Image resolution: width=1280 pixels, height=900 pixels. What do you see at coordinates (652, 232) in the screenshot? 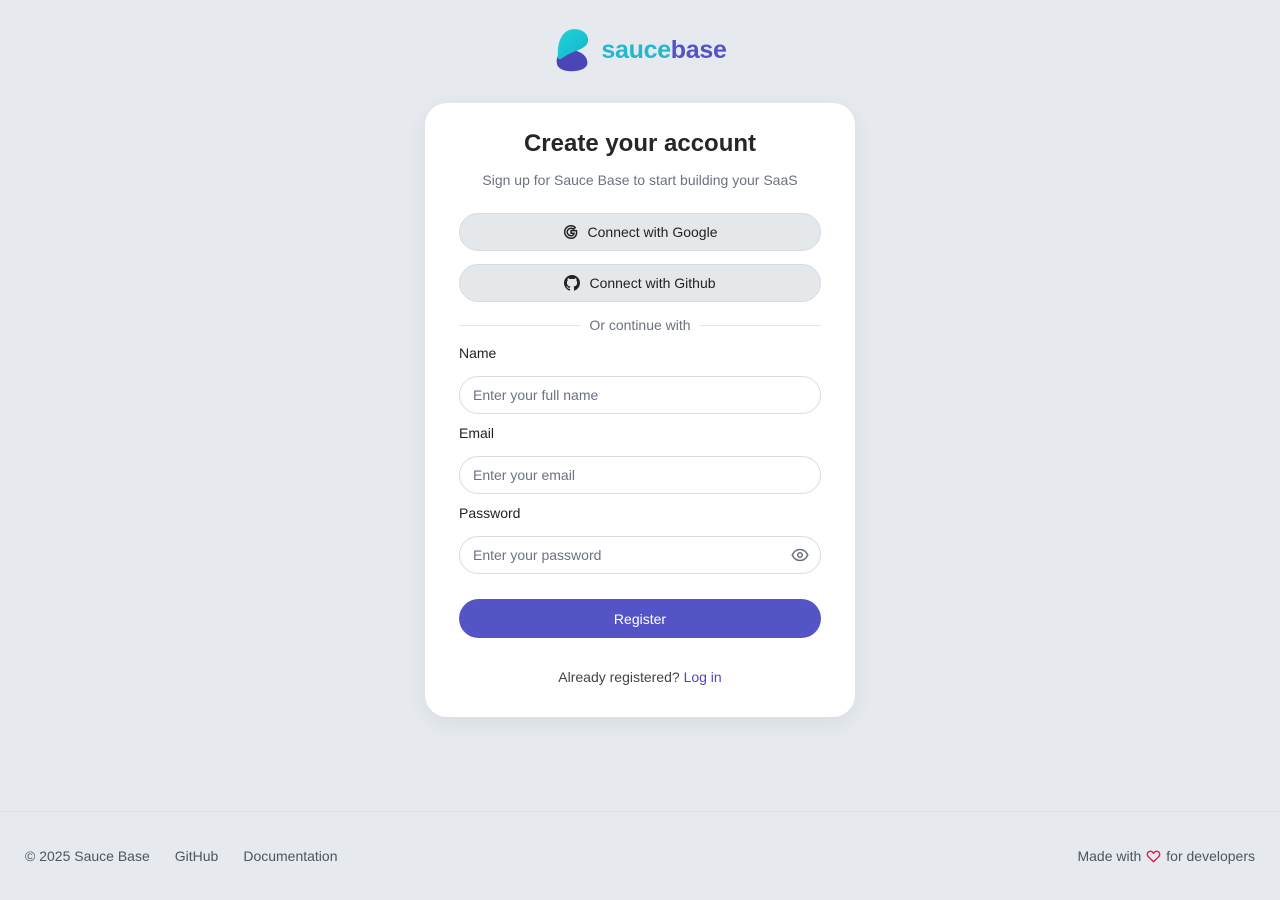
I see `connect-google-label: Connect with Google` at bounding box center [652, 232].